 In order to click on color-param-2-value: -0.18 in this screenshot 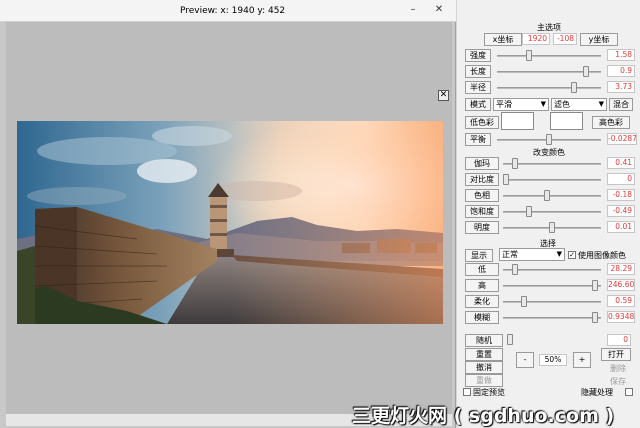, I will do `click(621, 195)`.